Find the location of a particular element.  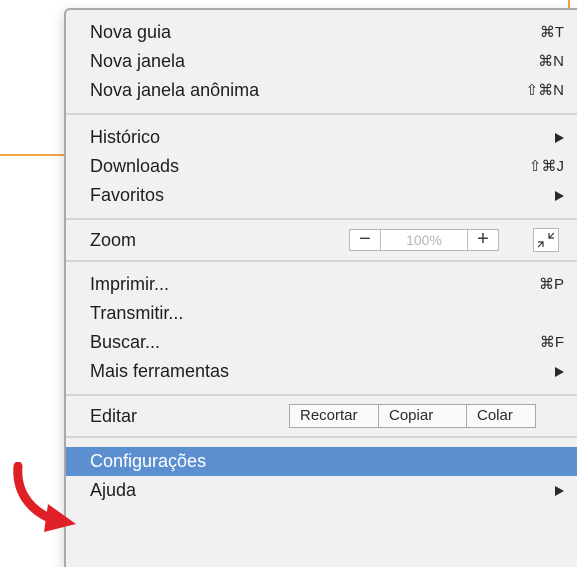

menu-item-new-incognito-window: Nova janela anônima ⇧⌘N is located at coordinates (321, 90).